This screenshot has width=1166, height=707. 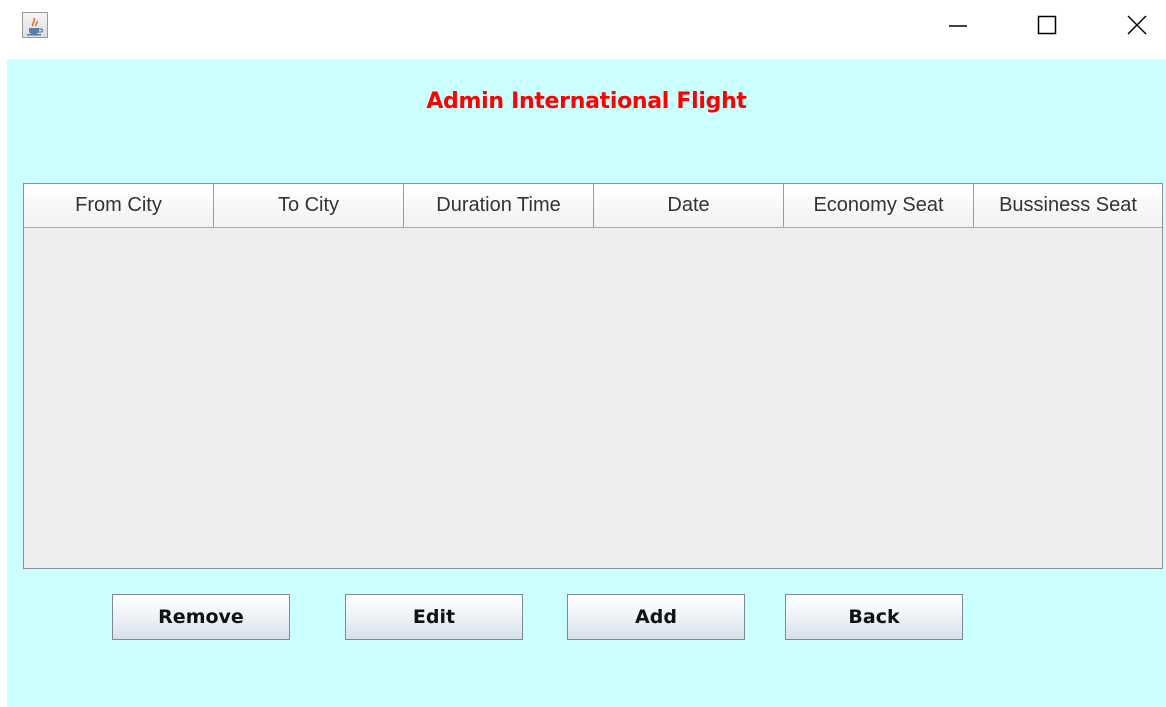 What do you see at coordinates (1068, 205) in the screenshot?
I see `column-header-bussiness-seat: Bussiness Seat` at bounding box center [1068, 205].